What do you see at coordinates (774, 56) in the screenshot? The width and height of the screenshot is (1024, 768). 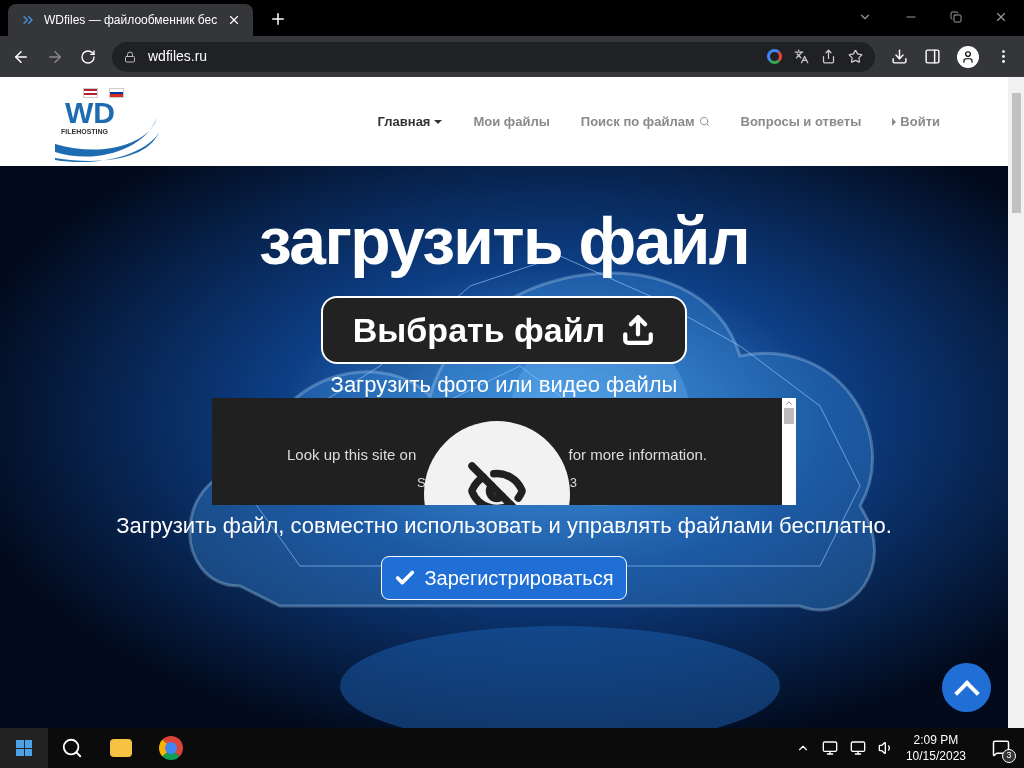 I see `google-icon` at bounding box center [774, 56].